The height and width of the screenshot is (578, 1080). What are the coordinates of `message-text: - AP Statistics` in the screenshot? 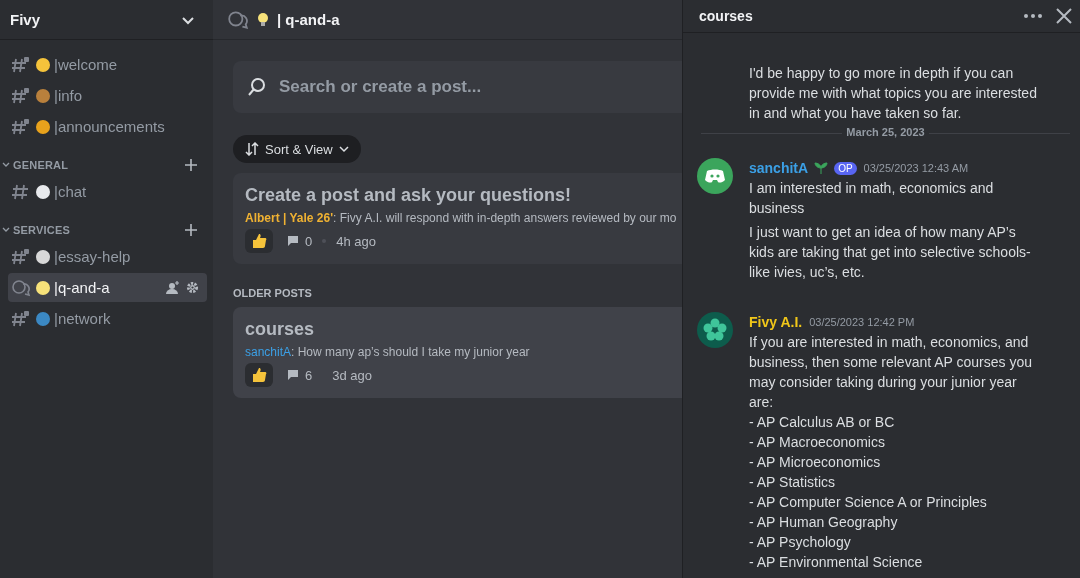 It's located at (793, 482).